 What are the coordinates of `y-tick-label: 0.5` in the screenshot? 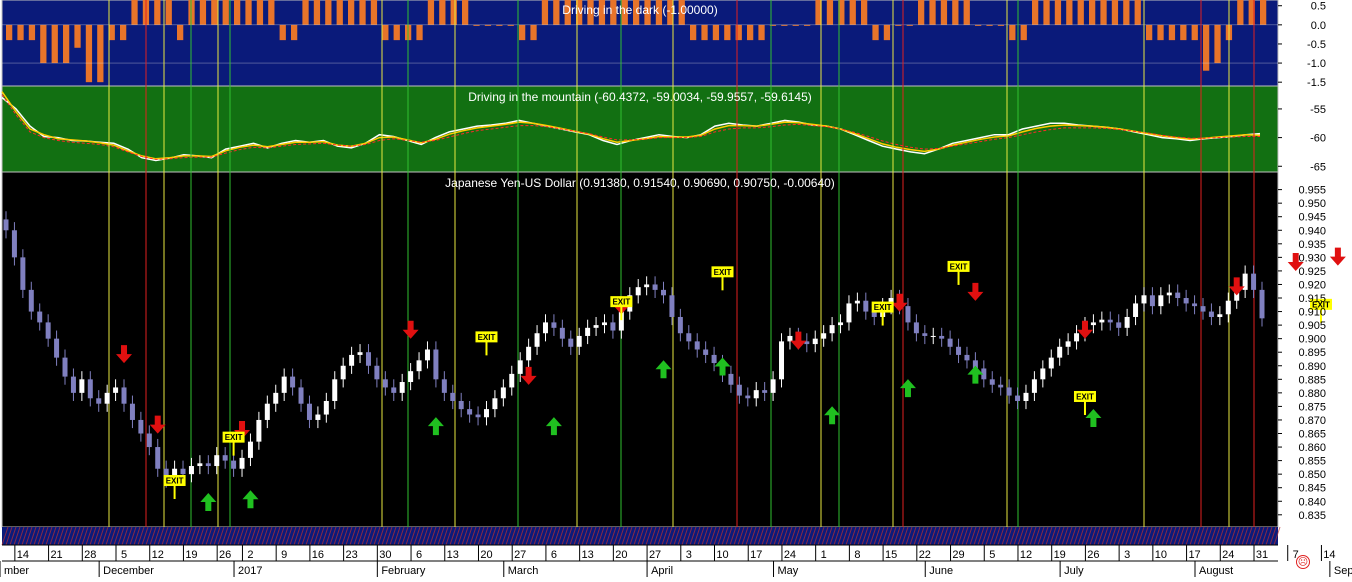 It's located at (1318, 7).